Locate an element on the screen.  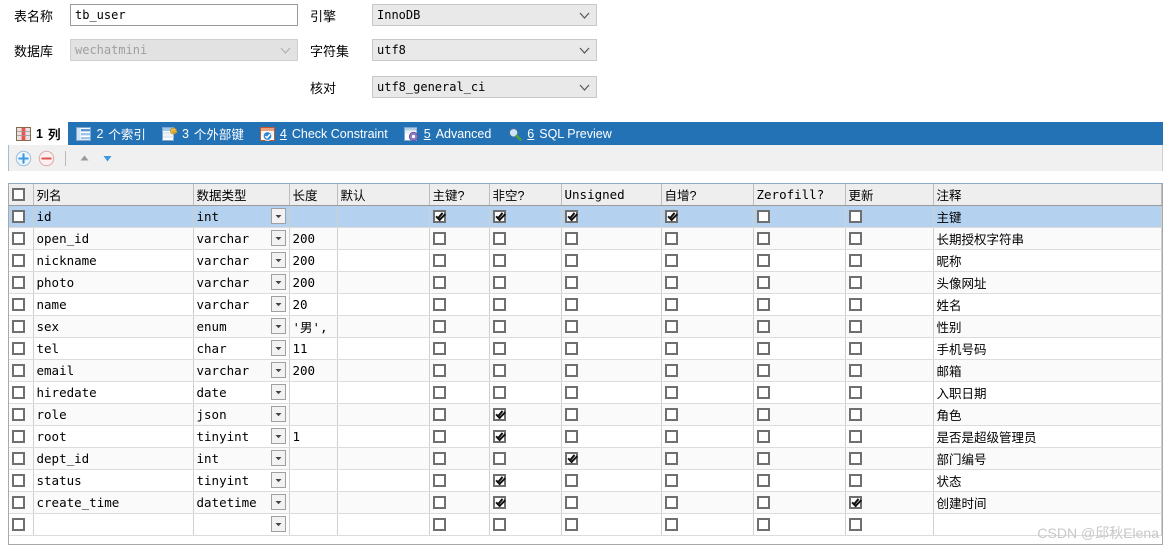
table-row: photo varchar 200 头像网址 is located at coordinates (585, 282).